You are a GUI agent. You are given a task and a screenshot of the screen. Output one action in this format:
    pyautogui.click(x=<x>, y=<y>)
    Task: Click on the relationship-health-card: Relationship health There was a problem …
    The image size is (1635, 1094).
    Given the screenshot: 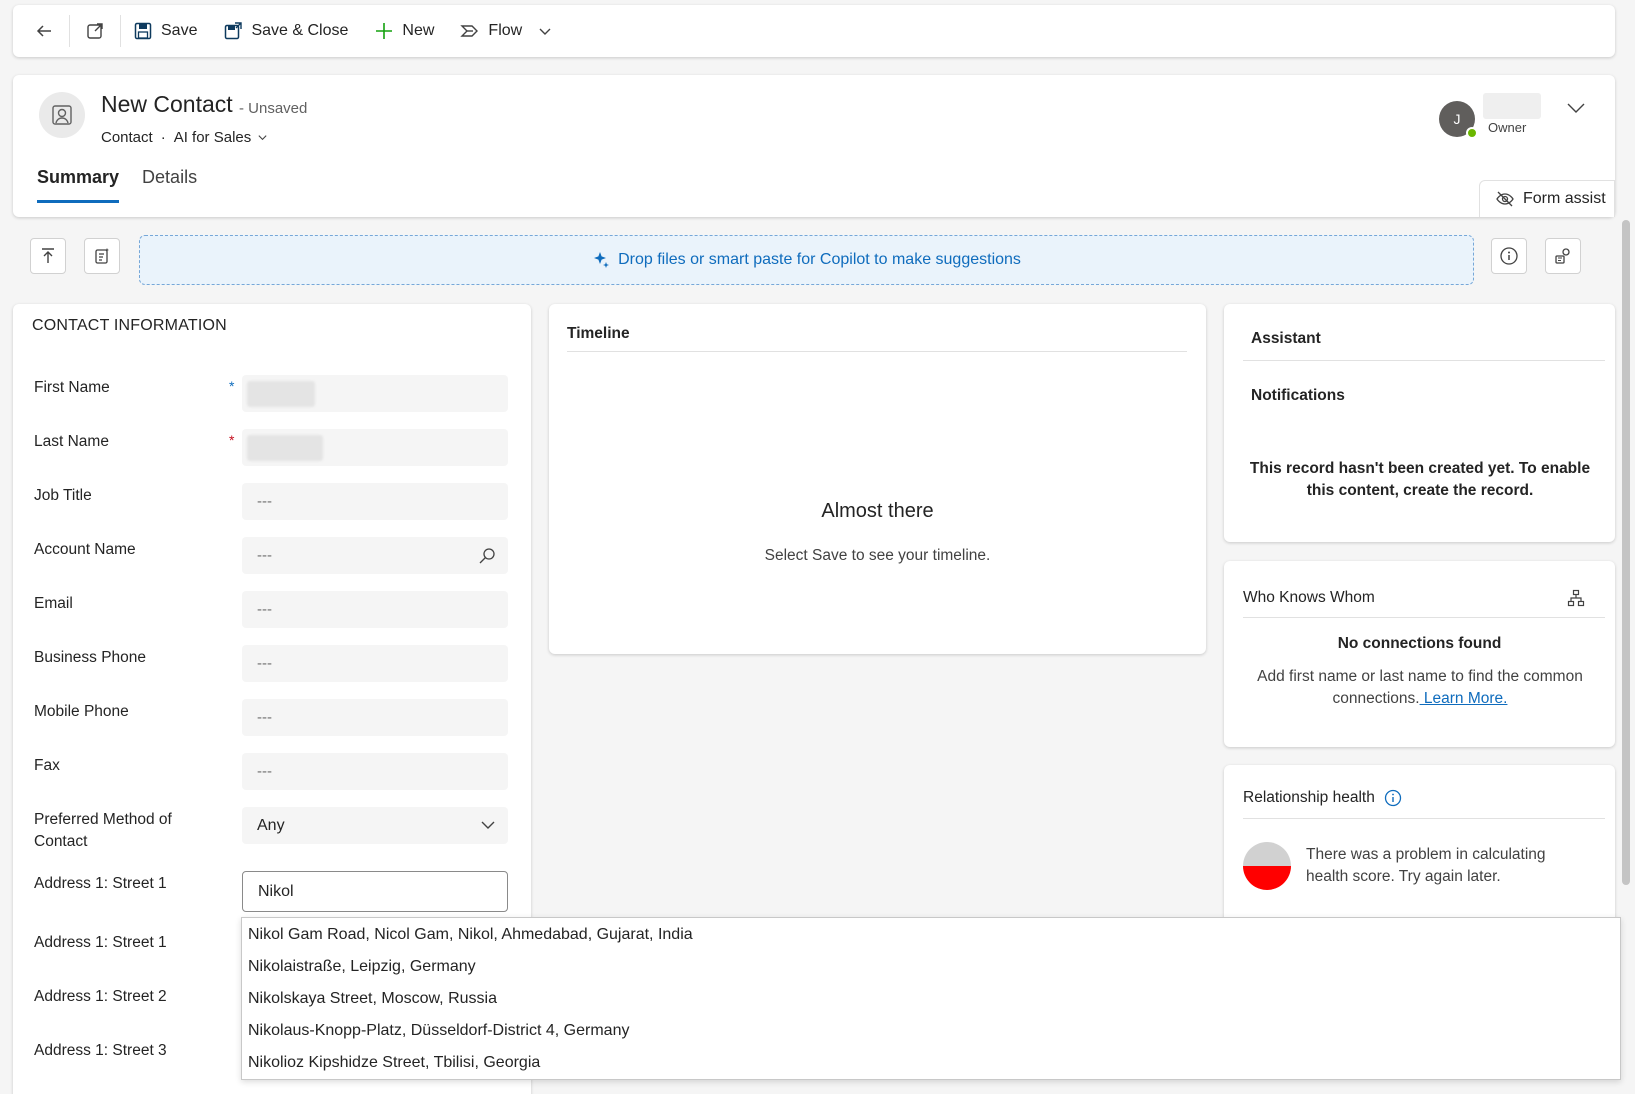 What is the action you would take?
    pyautogui.click(x=1419, y=845)
    